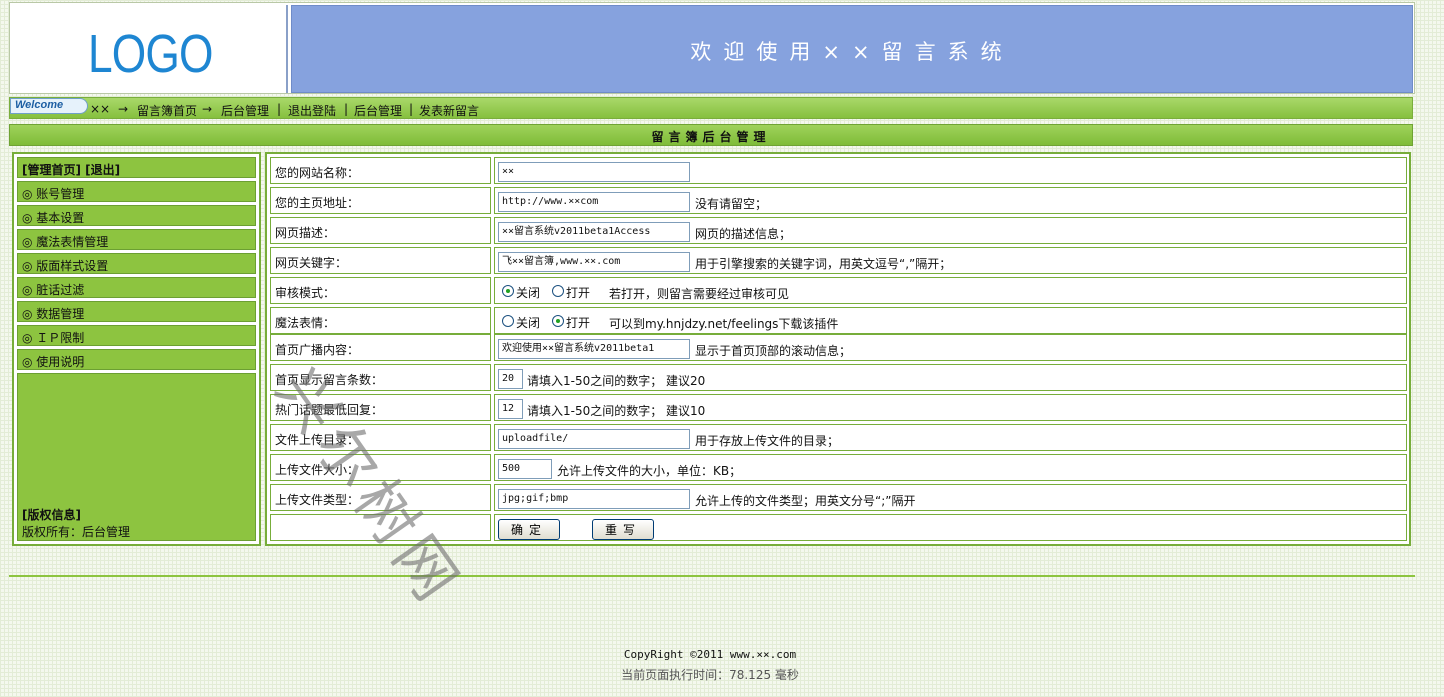  Describe the element at coordinates (743, 234) in the screenshot. I see `field-hint: 网页的描述信息；` at that location.